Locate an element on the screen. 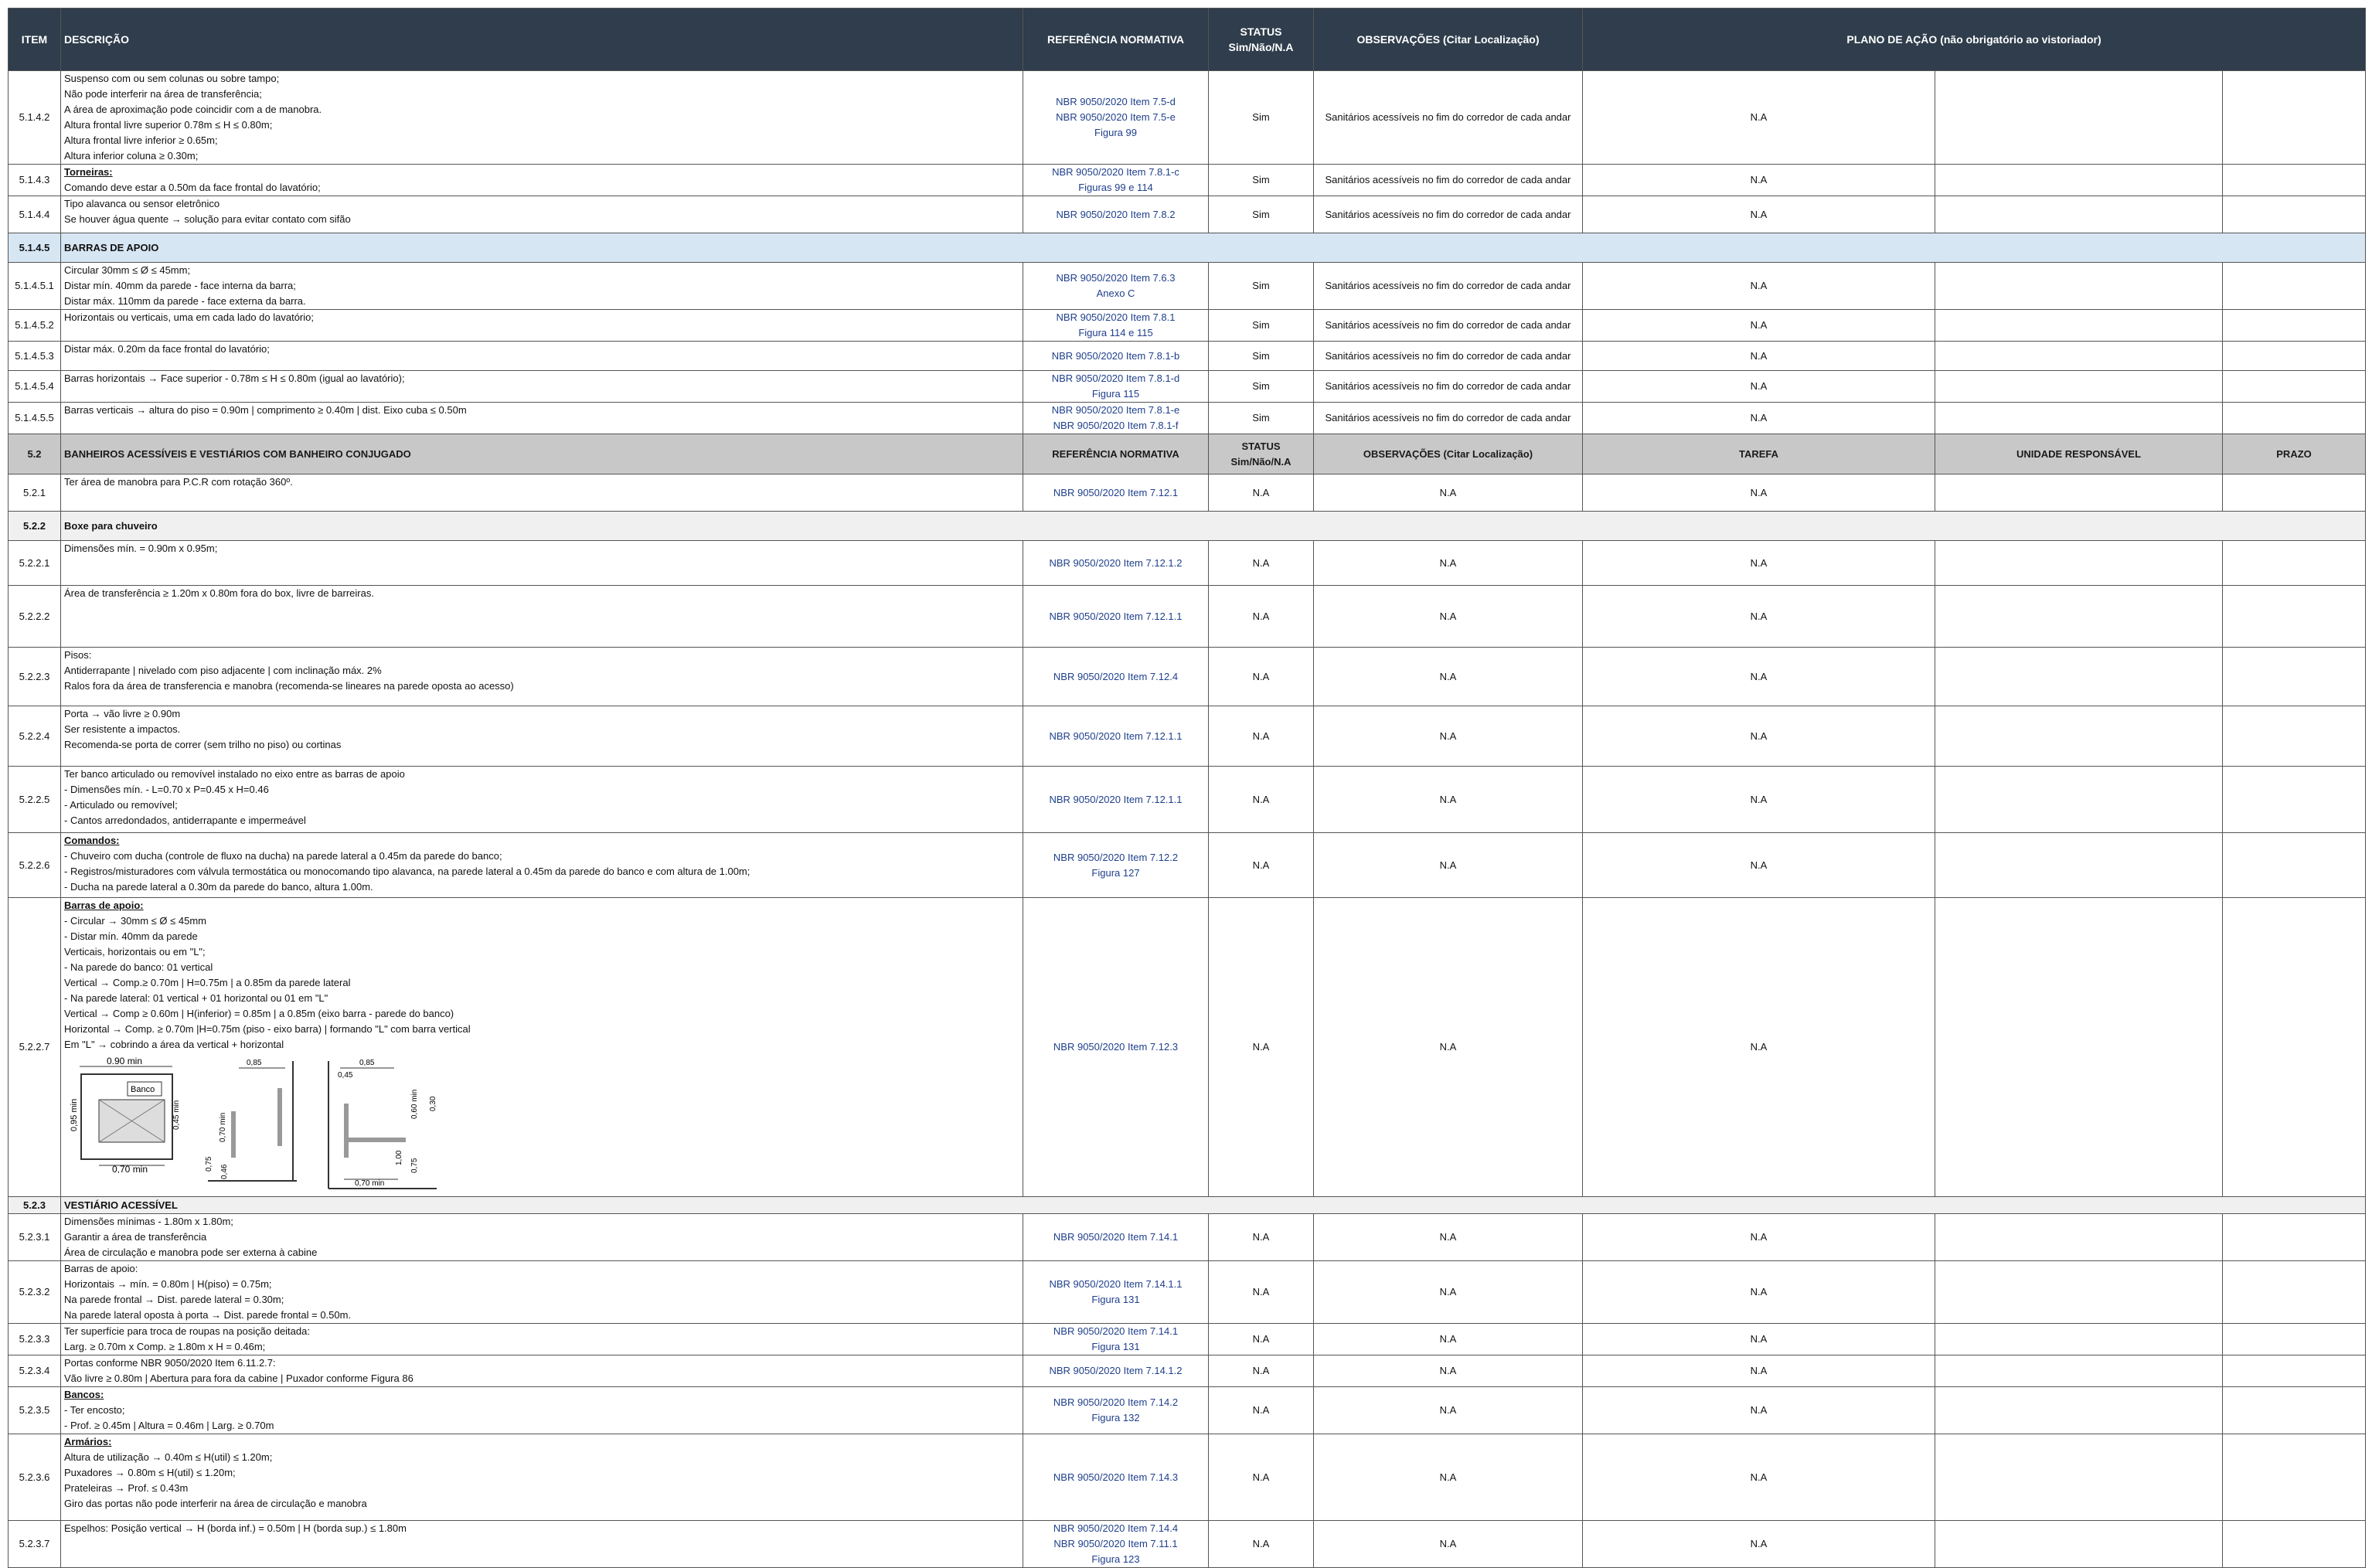  row-ref: NBR 9050/2020 Item 7.6.3 Anexo C is located at coordinates (1116, 286).